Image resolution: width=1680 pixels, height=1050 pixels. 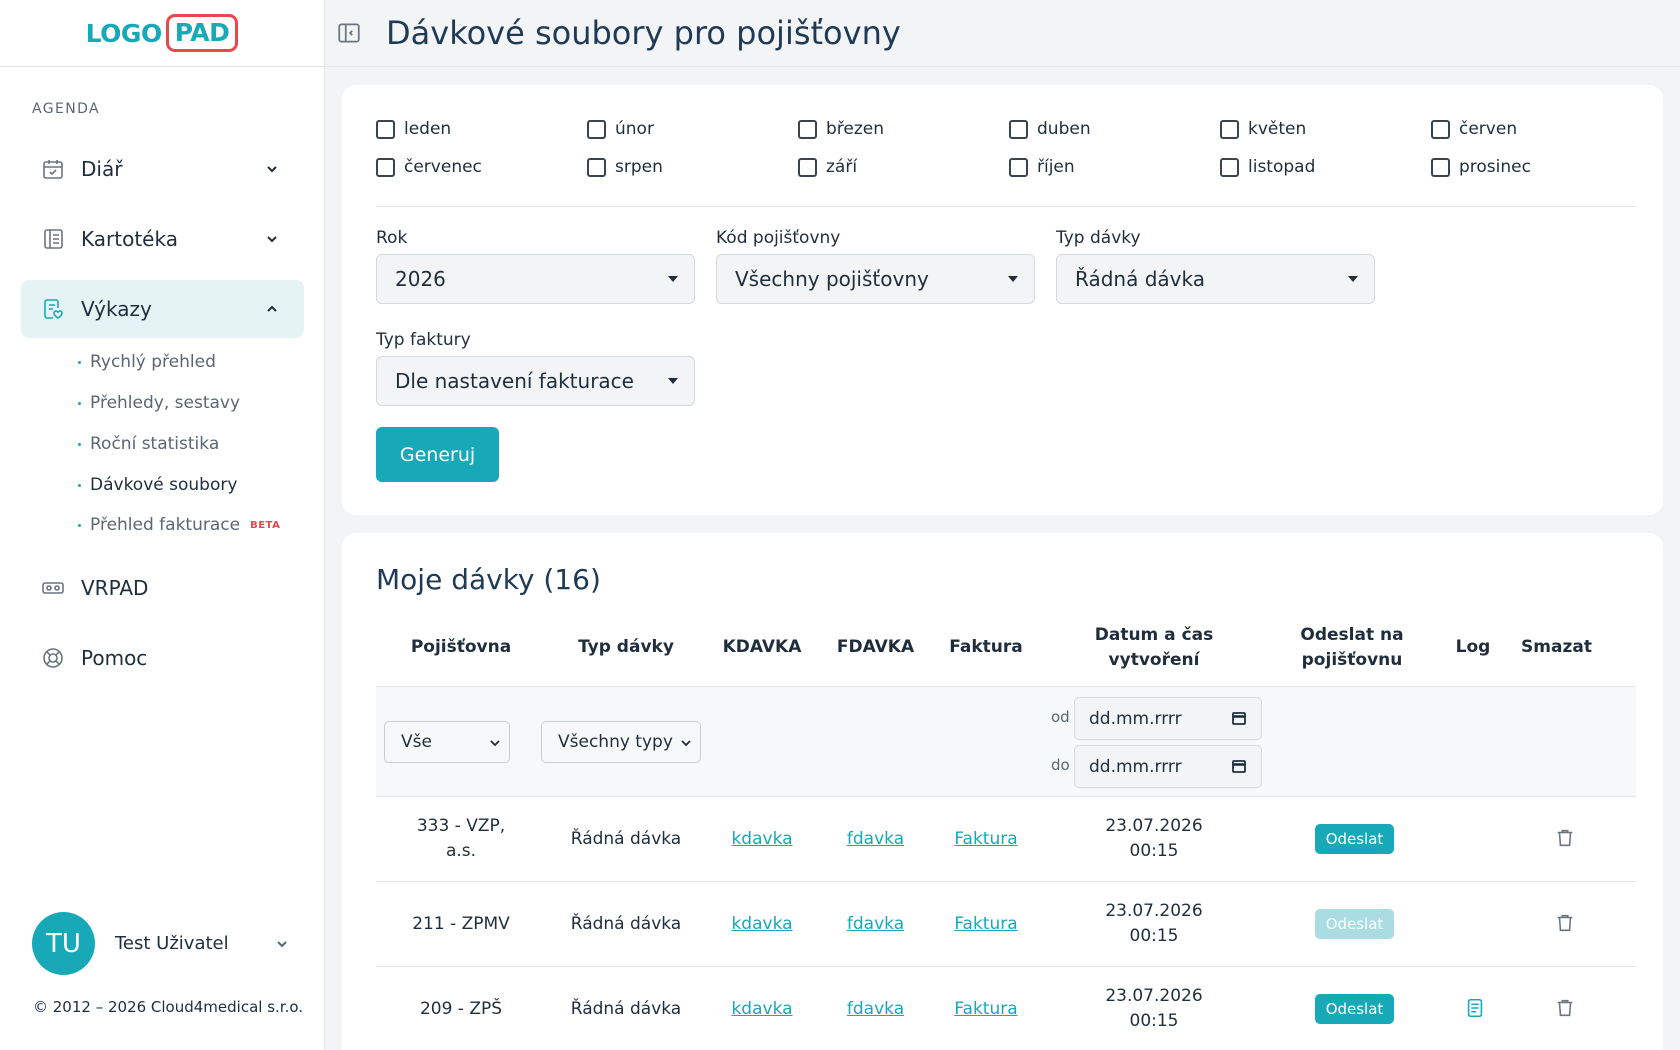 I want to click on month-checkbox-cervenec: červenec, so click(x=429, y=167).